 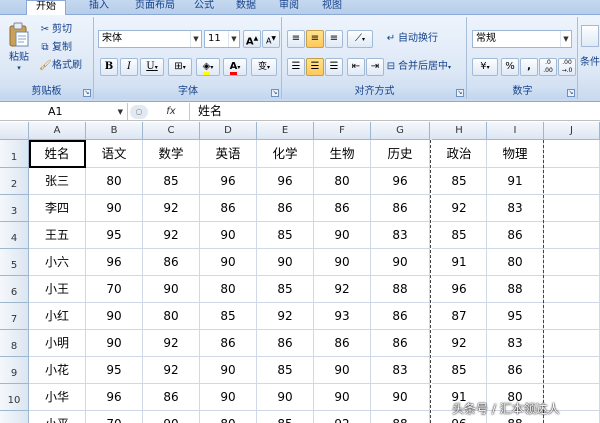 What do you see at coordinates (57, 289) in the screenshot?
I see `data-cell: 小王` at bounding box center [57, 289].